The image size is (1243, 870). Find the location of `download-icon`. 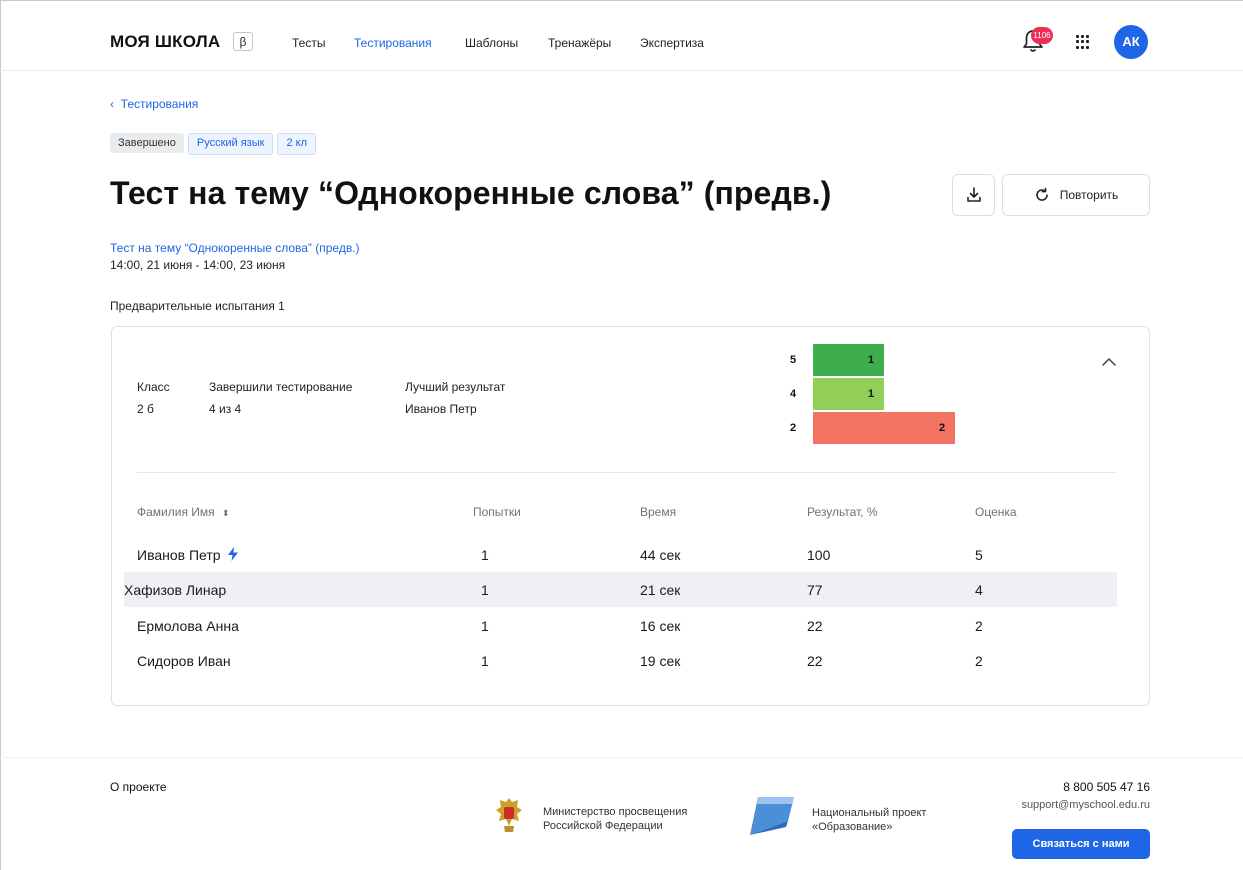

download-icon is located at coordinates (973, 194).